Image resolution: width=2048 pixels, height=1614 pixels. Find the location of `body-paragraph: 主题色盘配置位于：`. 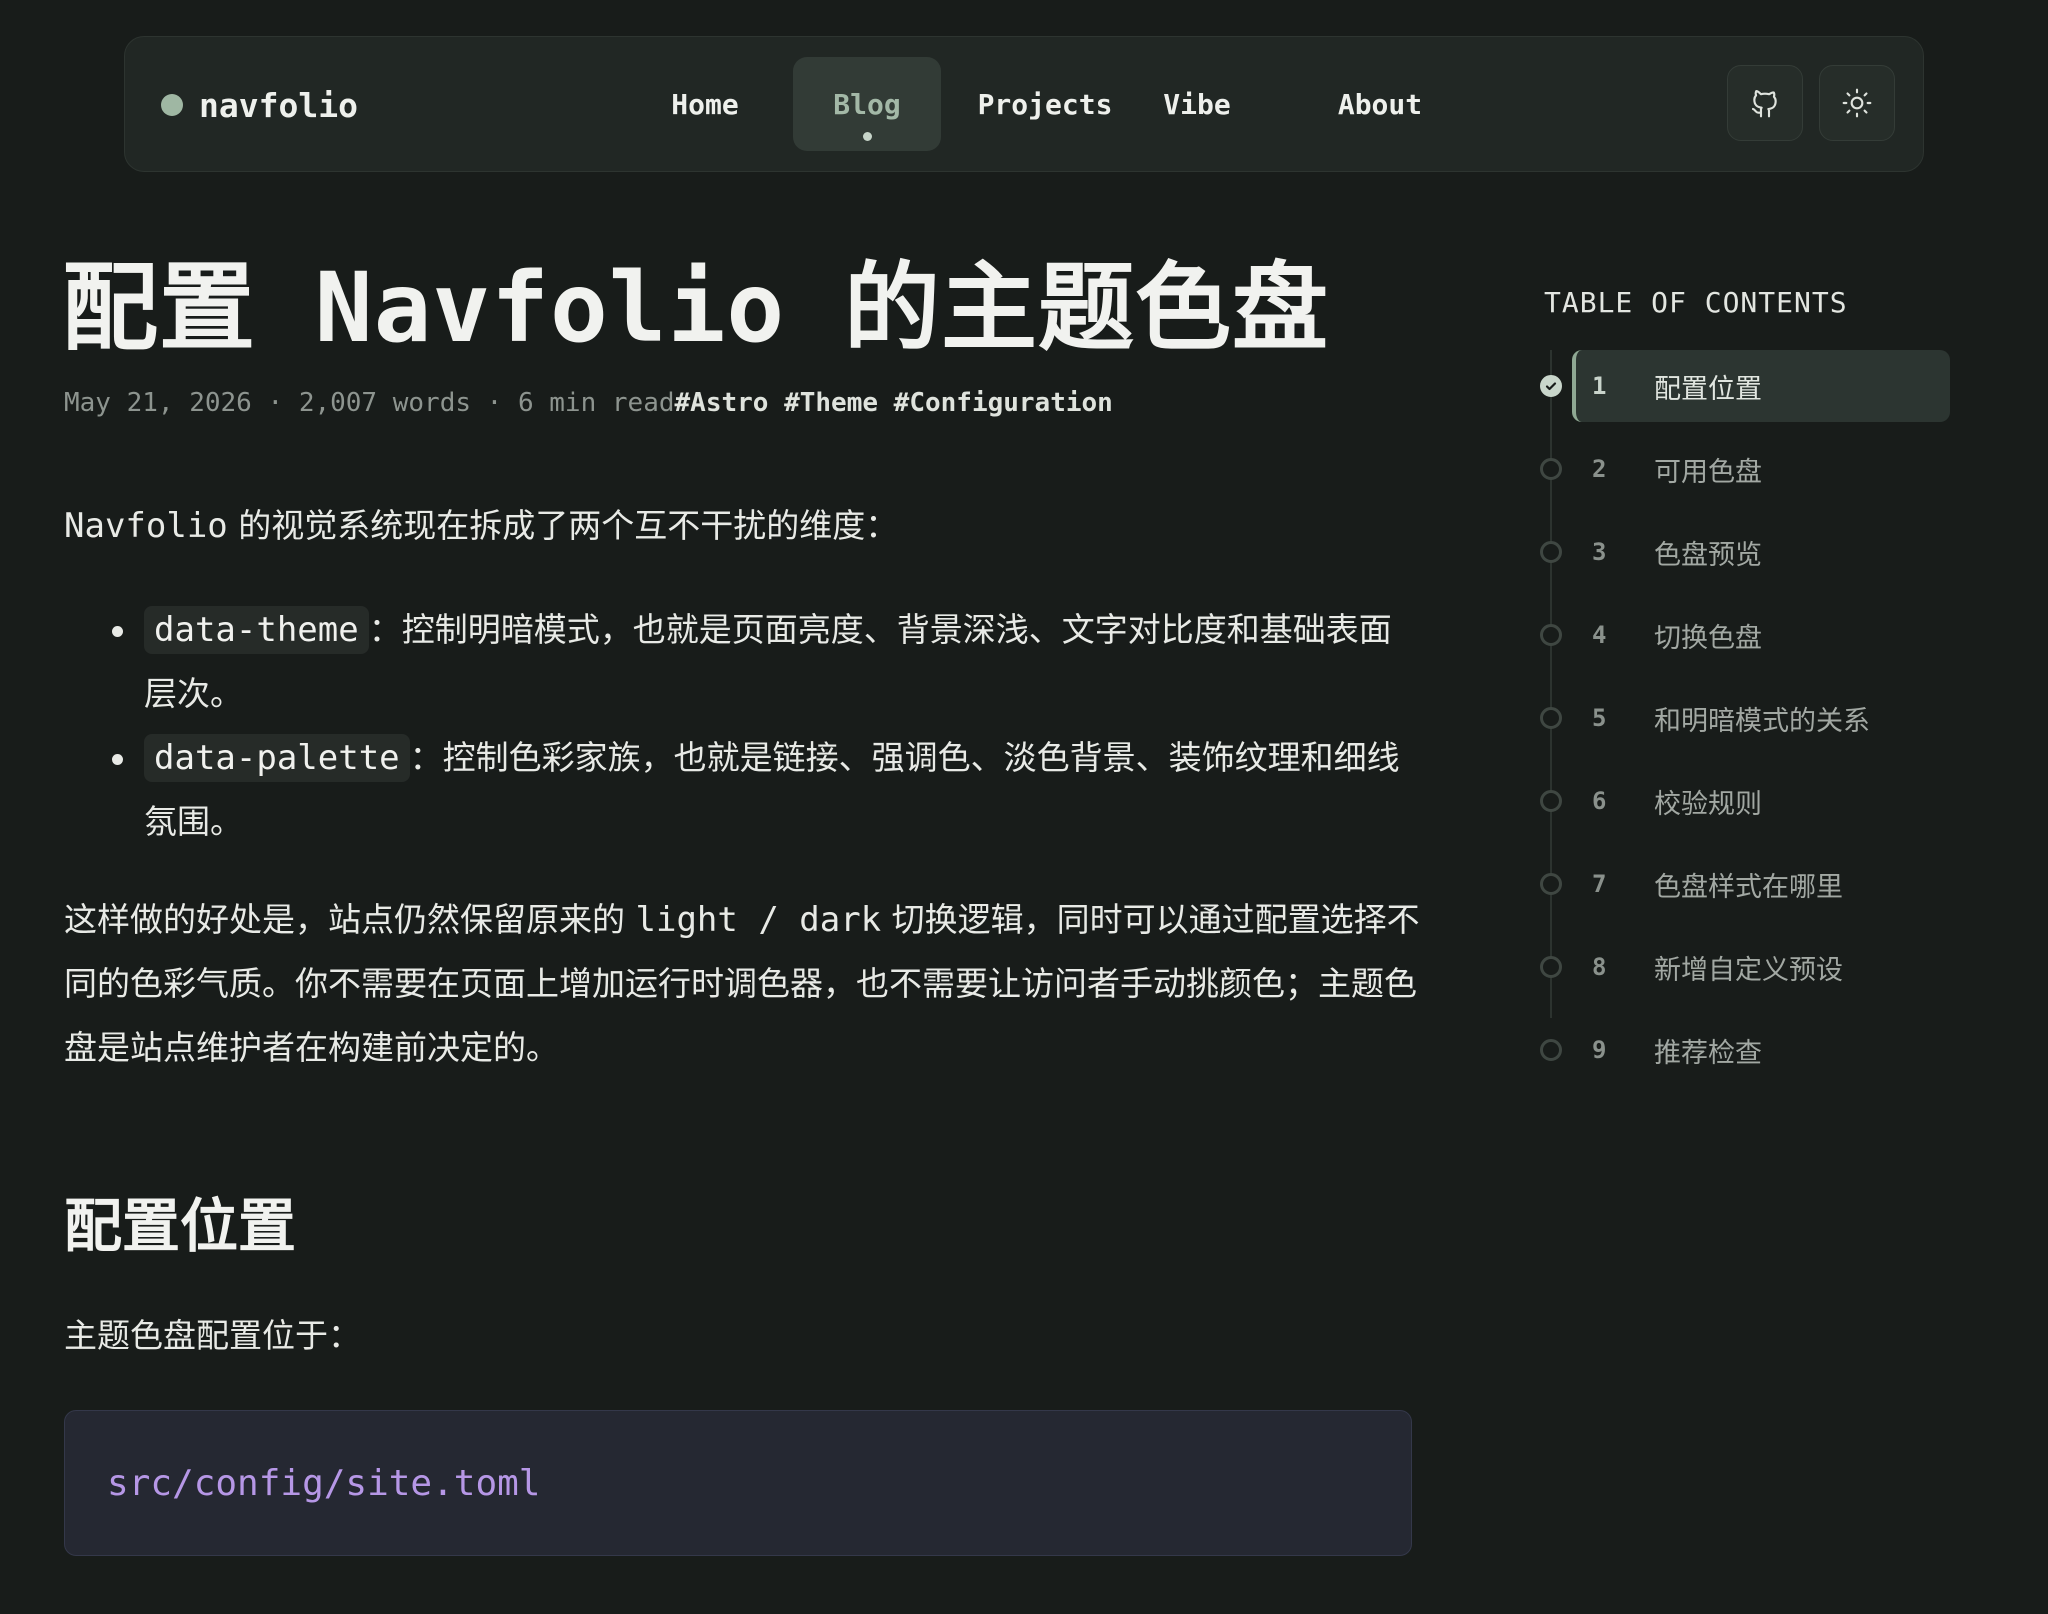

body-paragraph: 主题色盘配置位于： is located at coordinates (212, 1335).